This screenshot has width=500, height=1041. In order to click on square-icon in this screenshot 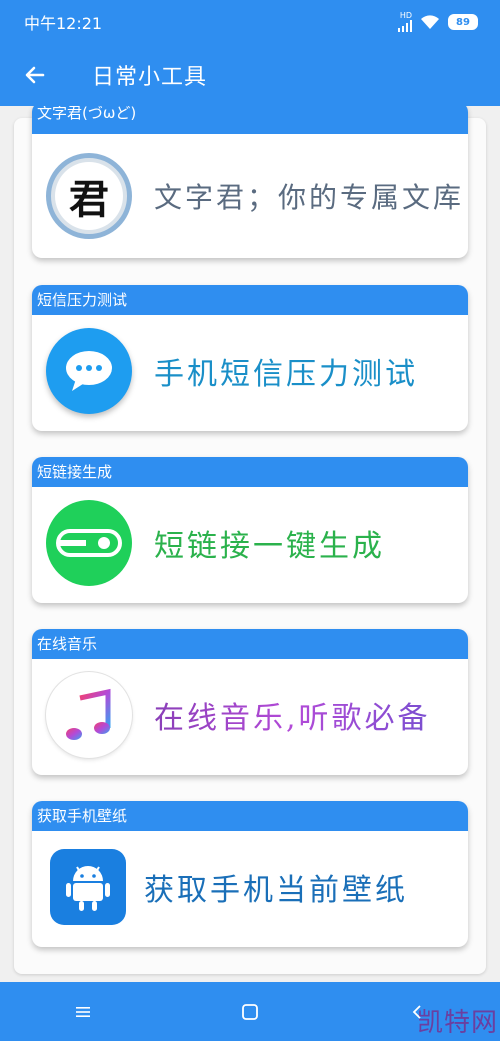, I will do `click(250, 1011)`.